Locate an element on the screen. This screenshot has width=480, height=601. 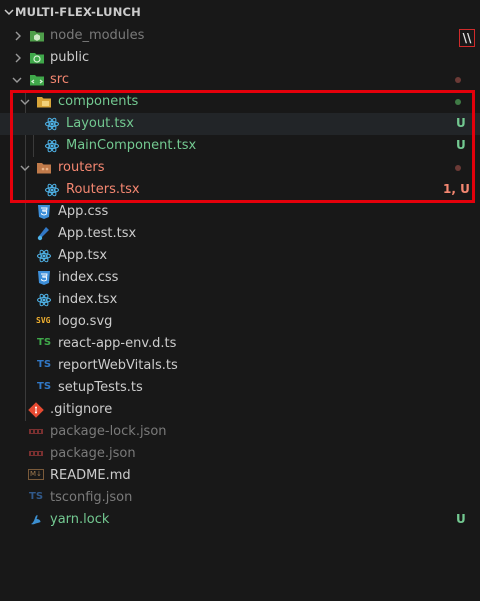
tree-item-app-test-tsx: App.test.tsx is located at coordinates (240, 234).